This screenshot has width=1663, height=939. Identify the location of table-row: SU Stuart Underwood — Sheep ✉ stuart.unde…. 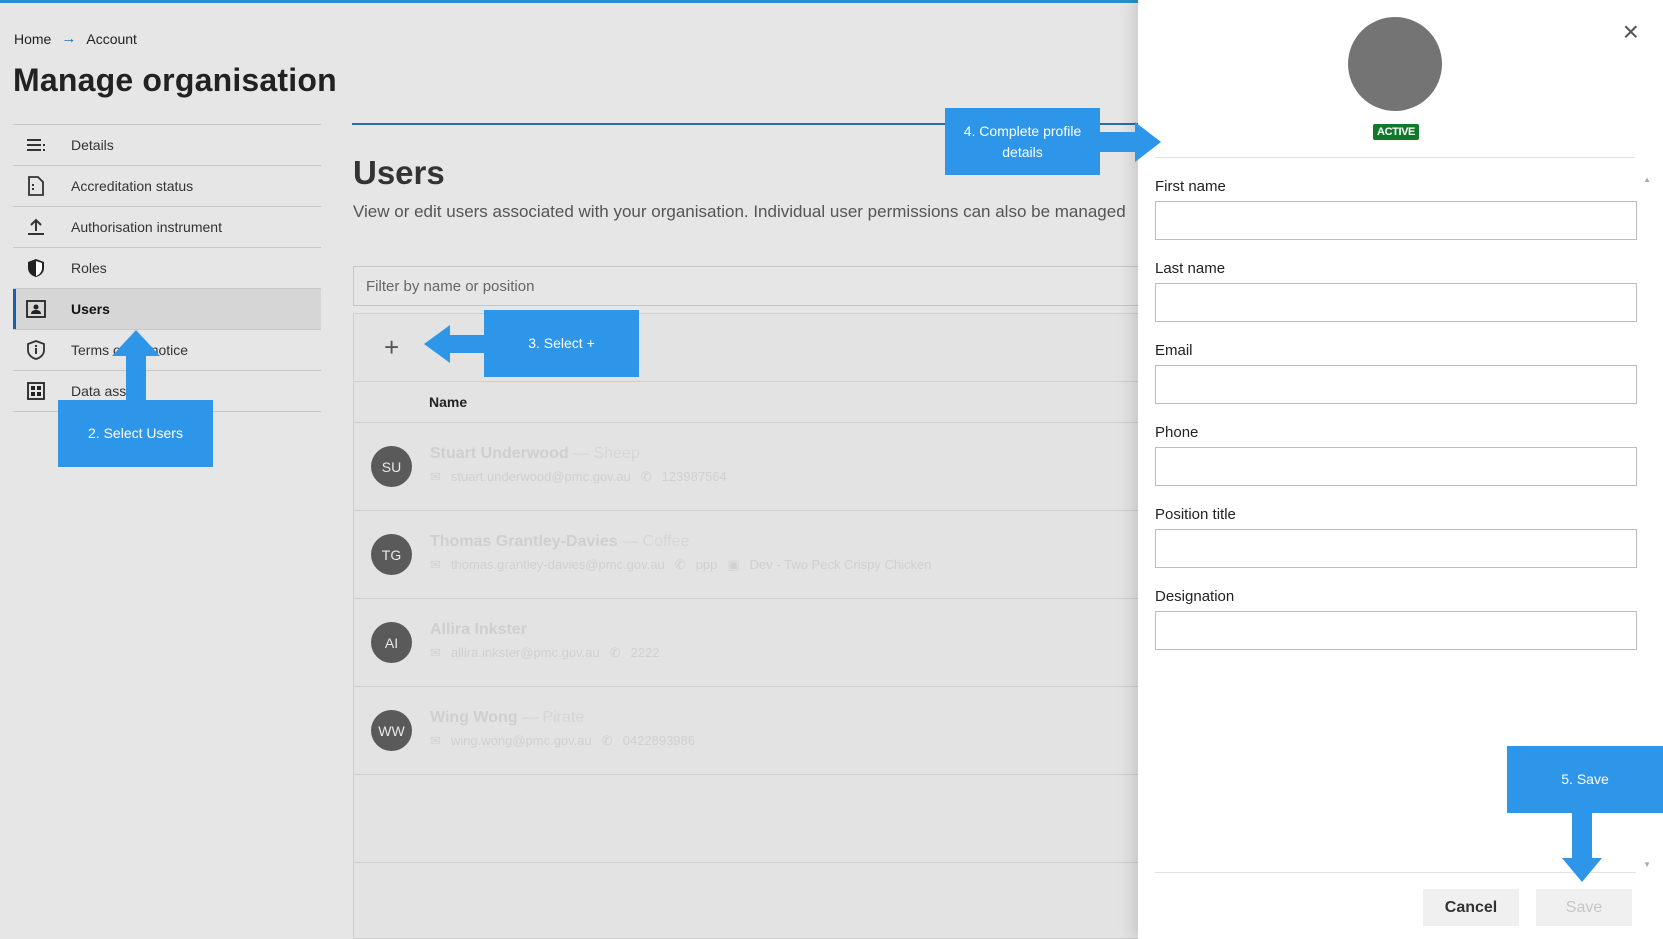
(748, 467).